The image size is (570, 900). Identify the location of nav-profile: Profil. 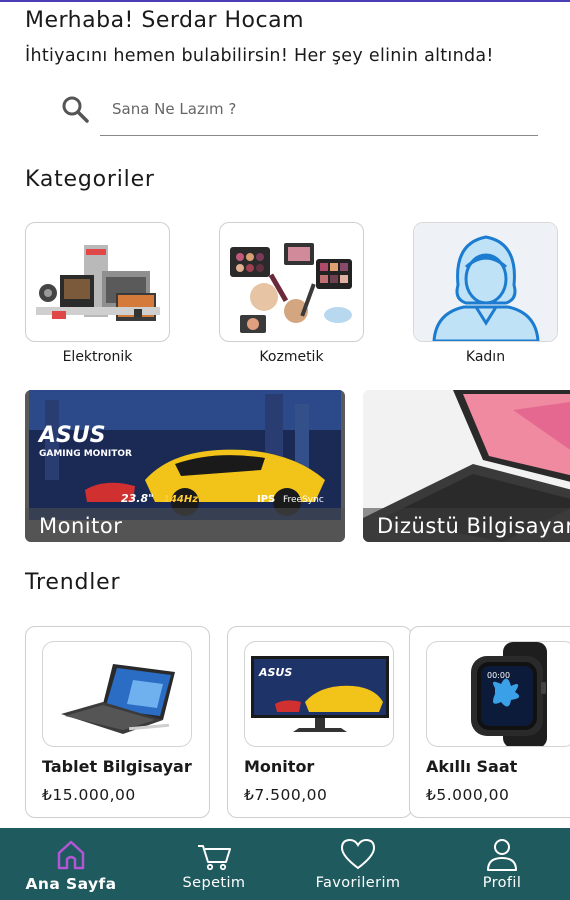
(502, 864).